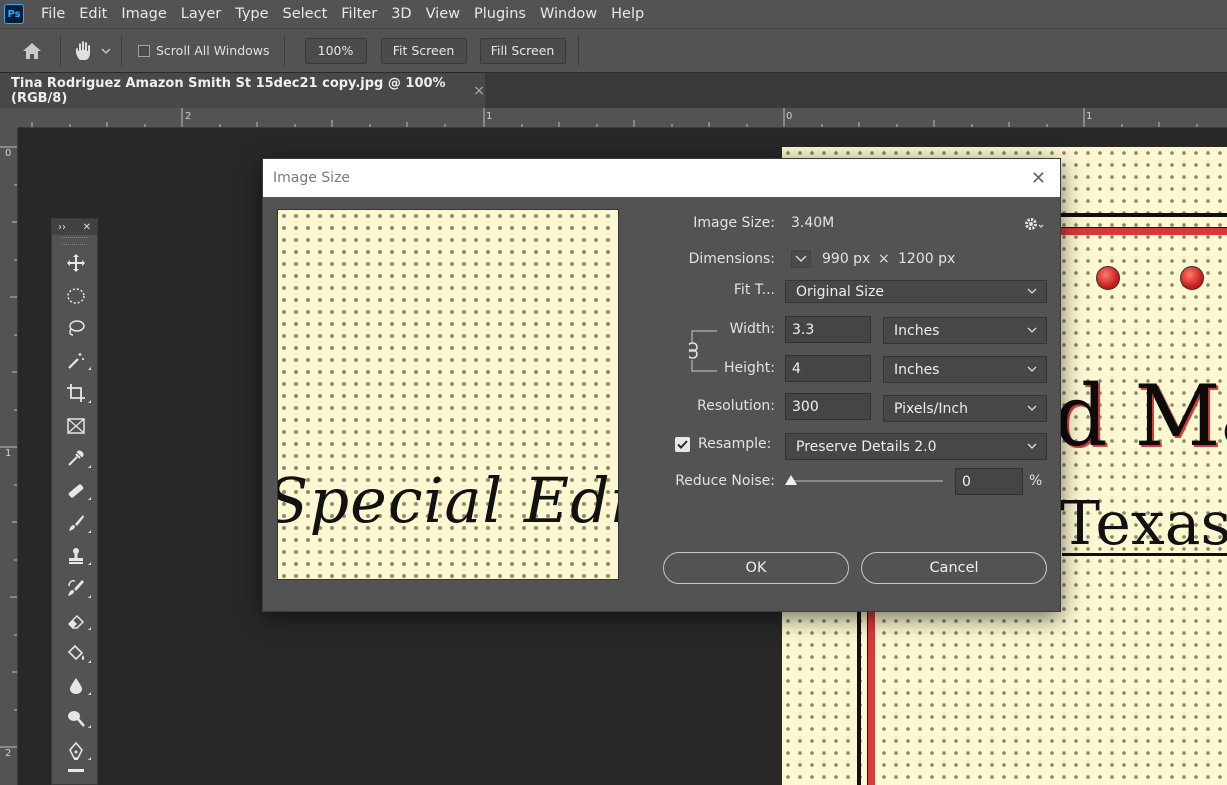 Image resolution: width=1227 pixels, height=785 pixels. I want to click on menu-select: Select, so click(305, 14).